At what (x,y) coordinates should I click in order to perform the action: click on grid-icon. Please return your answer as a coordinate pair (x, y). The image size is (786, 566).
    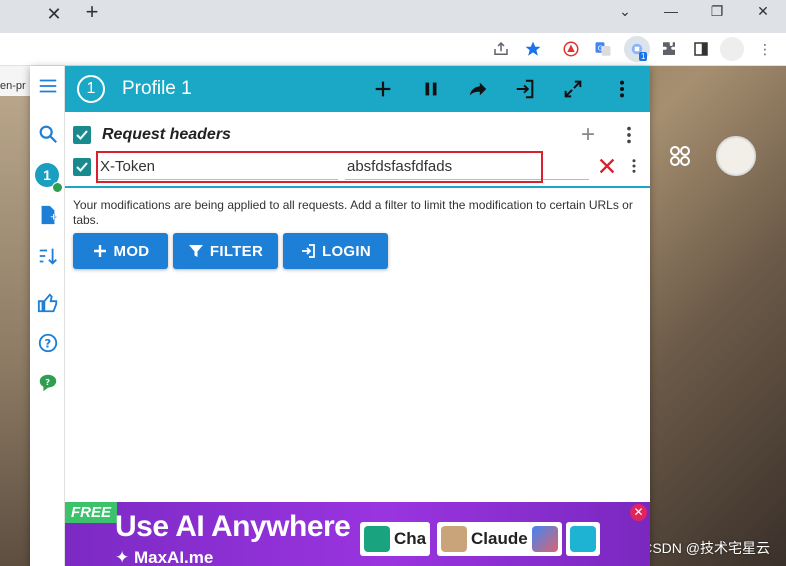
    Looking at the image, I should click on (680, 156).